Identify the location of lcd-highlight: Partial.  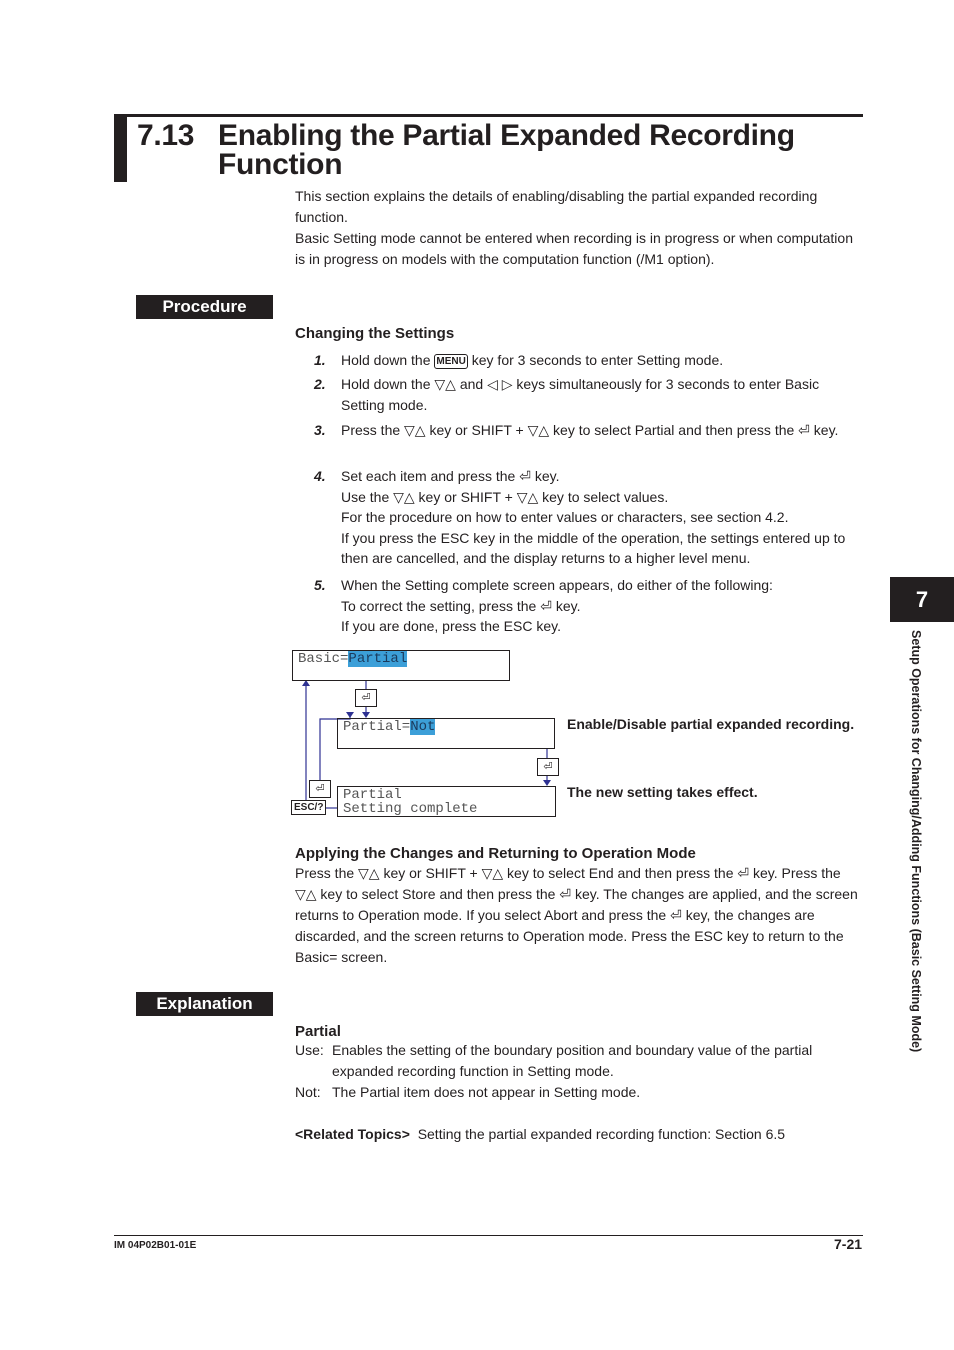
(378, 659).